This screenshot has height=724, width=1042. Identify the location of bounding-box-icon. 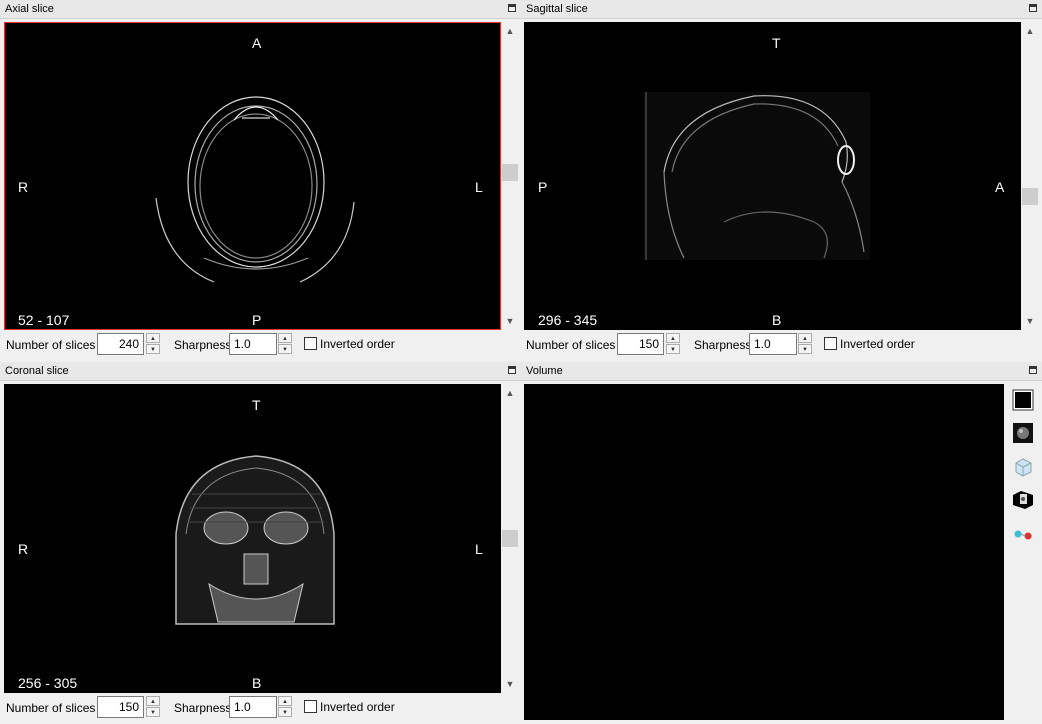
(1023, 466).